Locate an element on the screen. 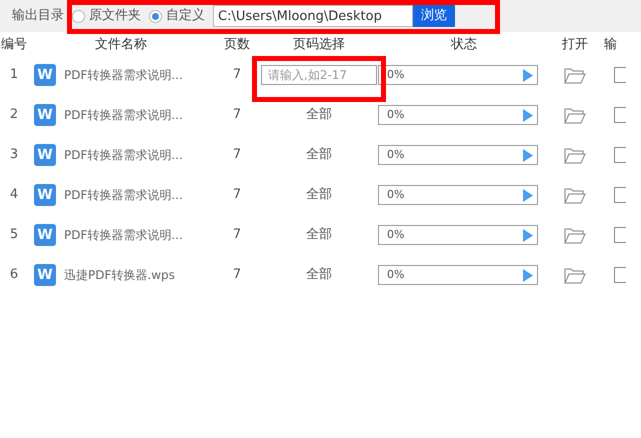 The width and height of the screenshot is (641, 438). row-number: 4 is located at coordinates (14, 195).